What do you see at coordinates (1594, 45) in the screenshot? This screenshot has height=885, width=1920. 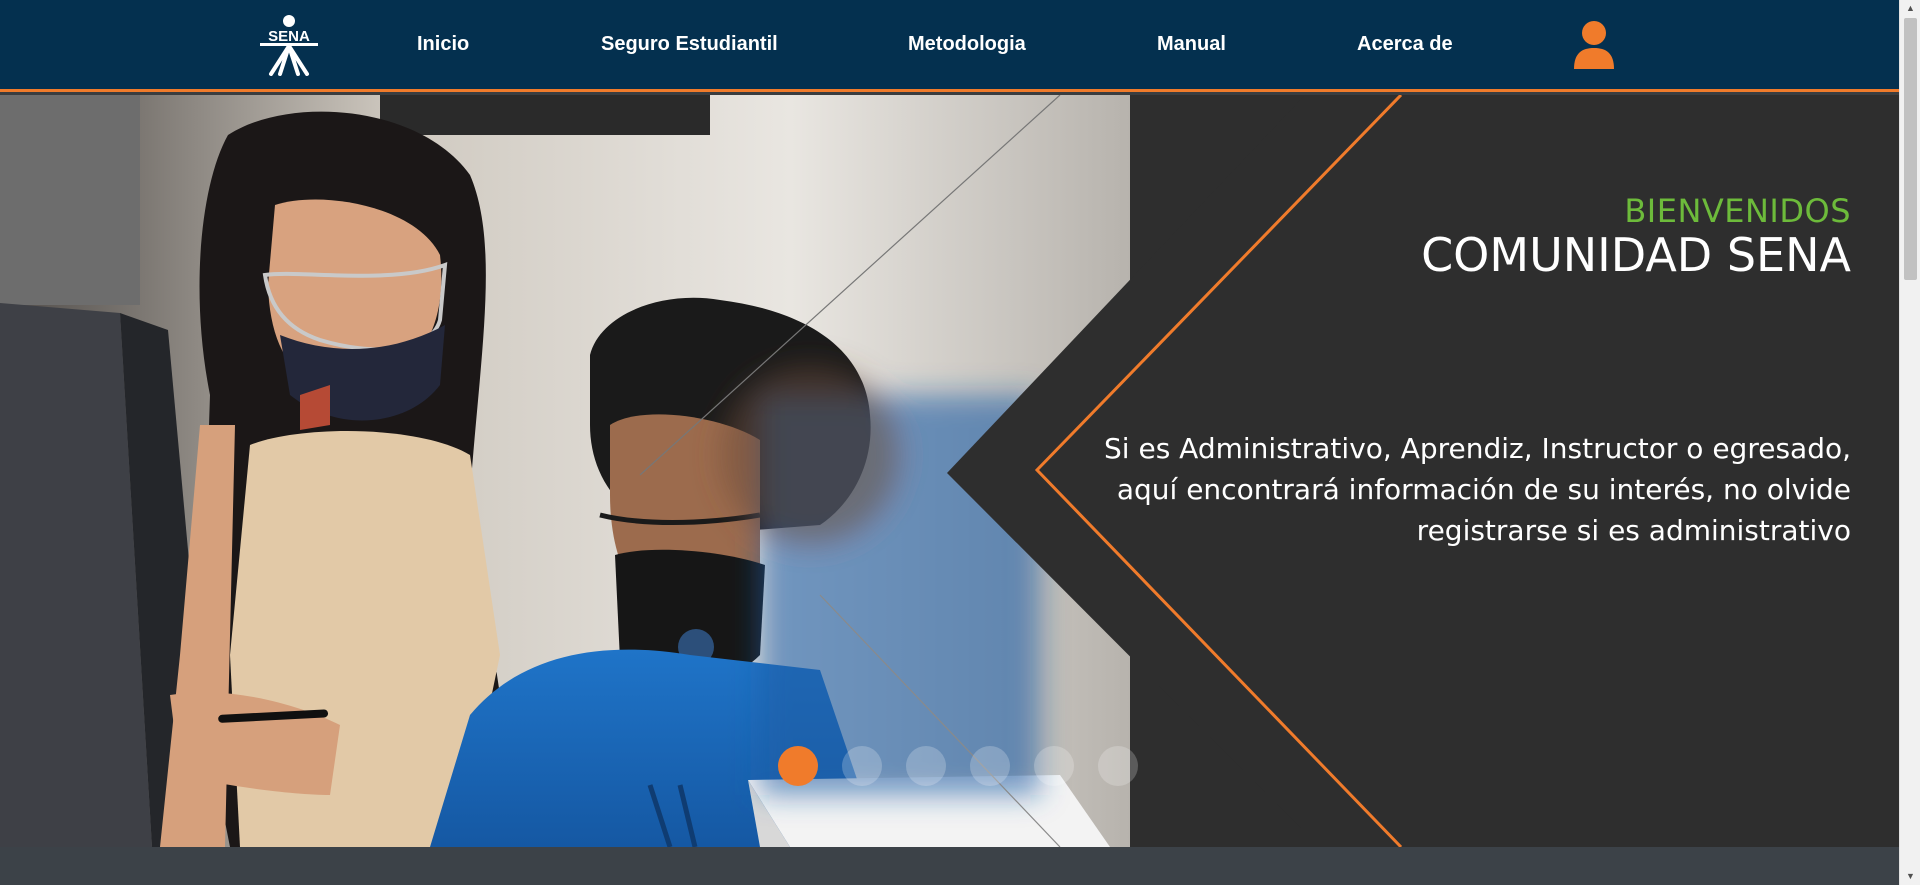 I see `user-icon` at bounding box center [1594, 45].